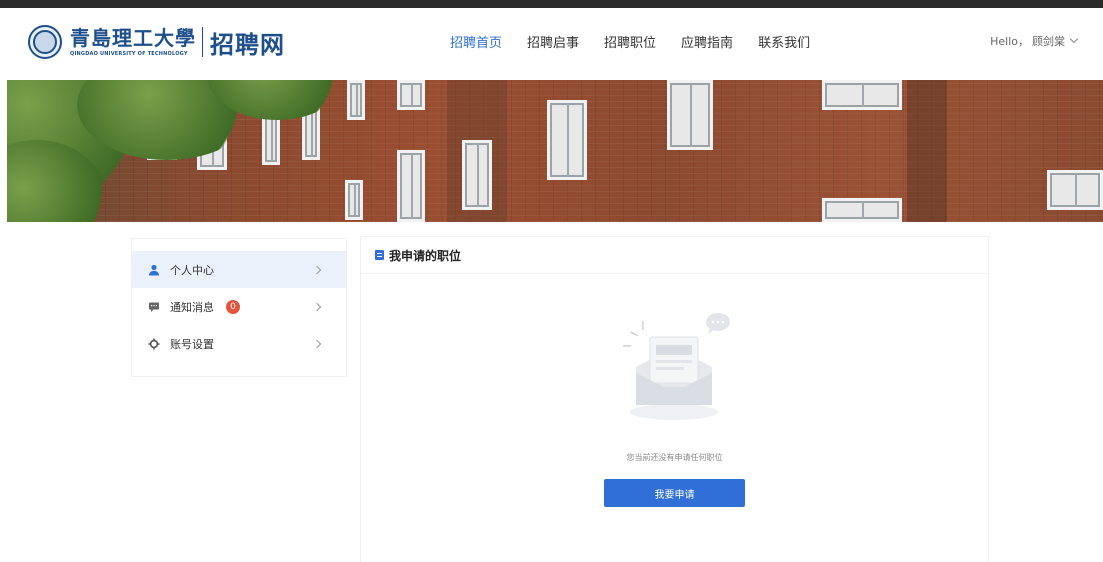  I want to click on sidebar: 个人中心 通知消息 0 账号设置, so click(239, 307).